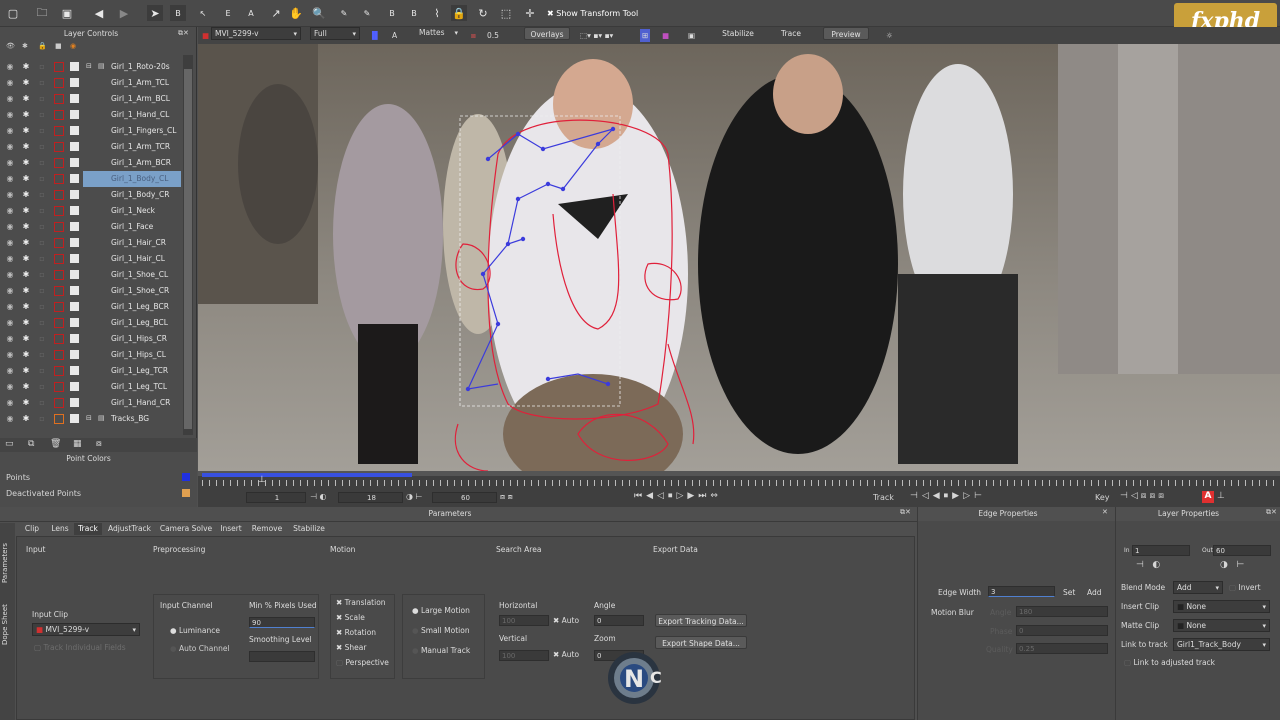 The width and height of the screenshot is (1280, 720). Describe the element at coordinates (231, 529) in the screenshot. I see `tab-insert: Insert` at that location.